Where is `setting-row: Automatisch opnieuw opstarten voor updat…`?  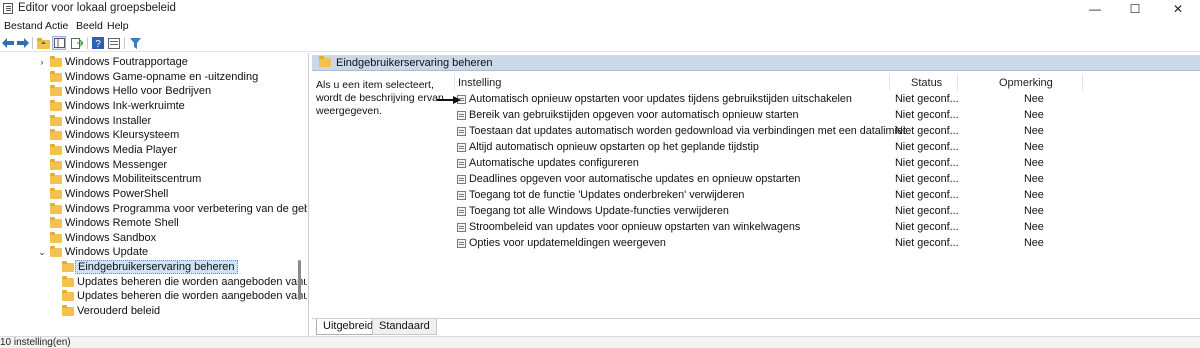 setting-row: Automatisch opnieuw opstarten voor updat… is located at coordinates (804, 100).